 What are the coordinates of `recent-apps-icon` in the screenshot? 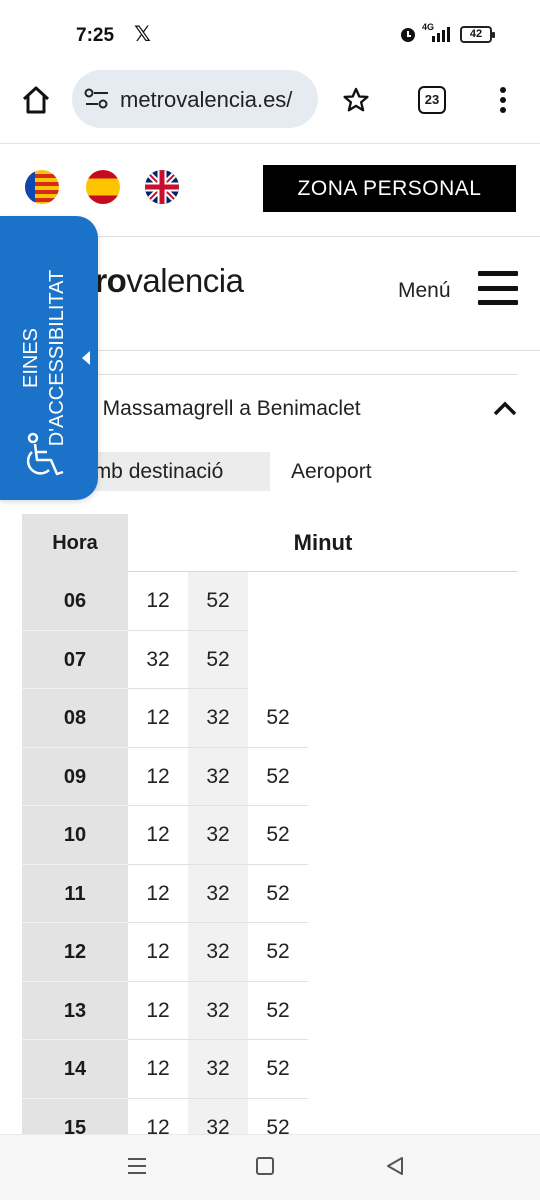 It's located at (137, 1166).